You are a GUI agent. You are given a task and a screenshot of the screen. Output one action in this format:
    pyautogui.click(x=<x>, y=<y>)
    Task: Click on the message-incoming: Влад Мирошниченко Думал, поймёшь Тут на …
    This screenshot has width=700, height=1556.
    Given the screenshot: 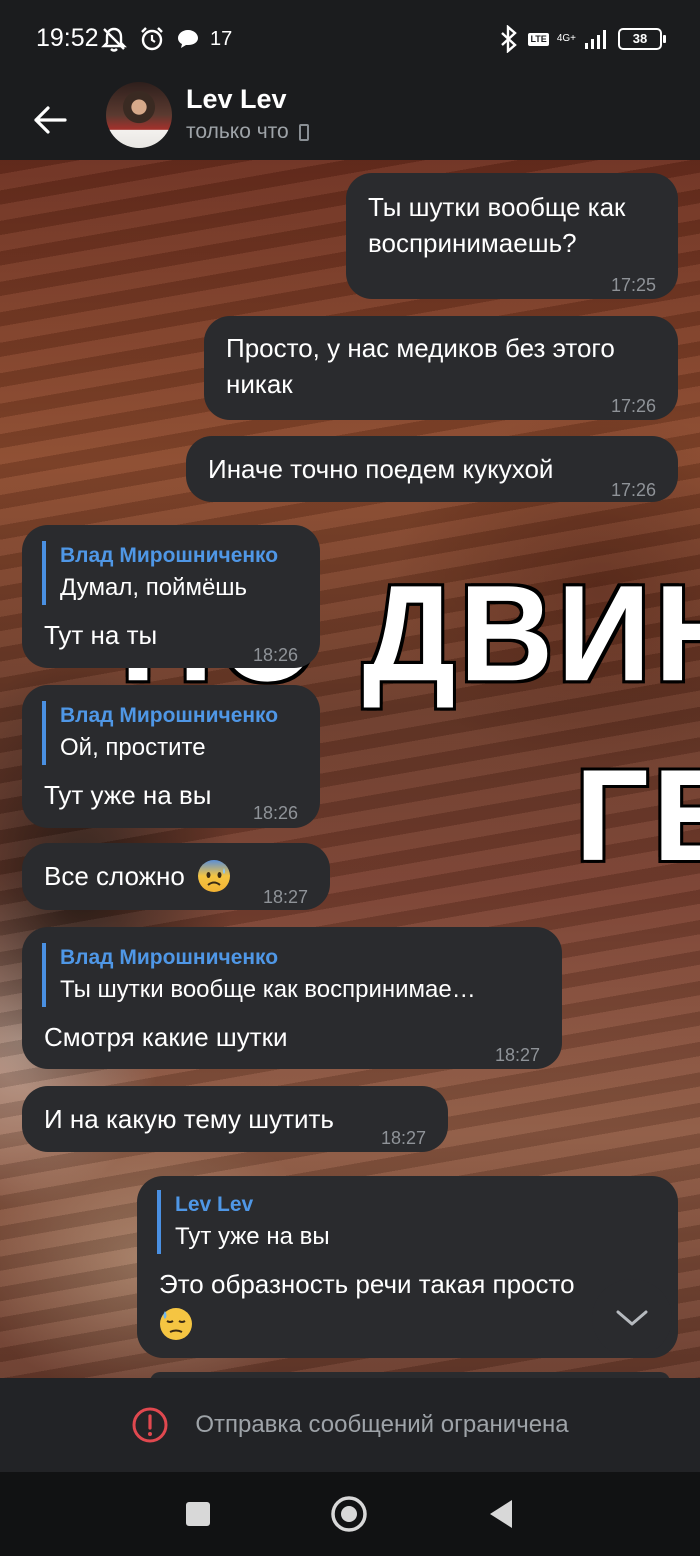 What is the action you would take?
    pyautogui.click(x=171, y=596)
    